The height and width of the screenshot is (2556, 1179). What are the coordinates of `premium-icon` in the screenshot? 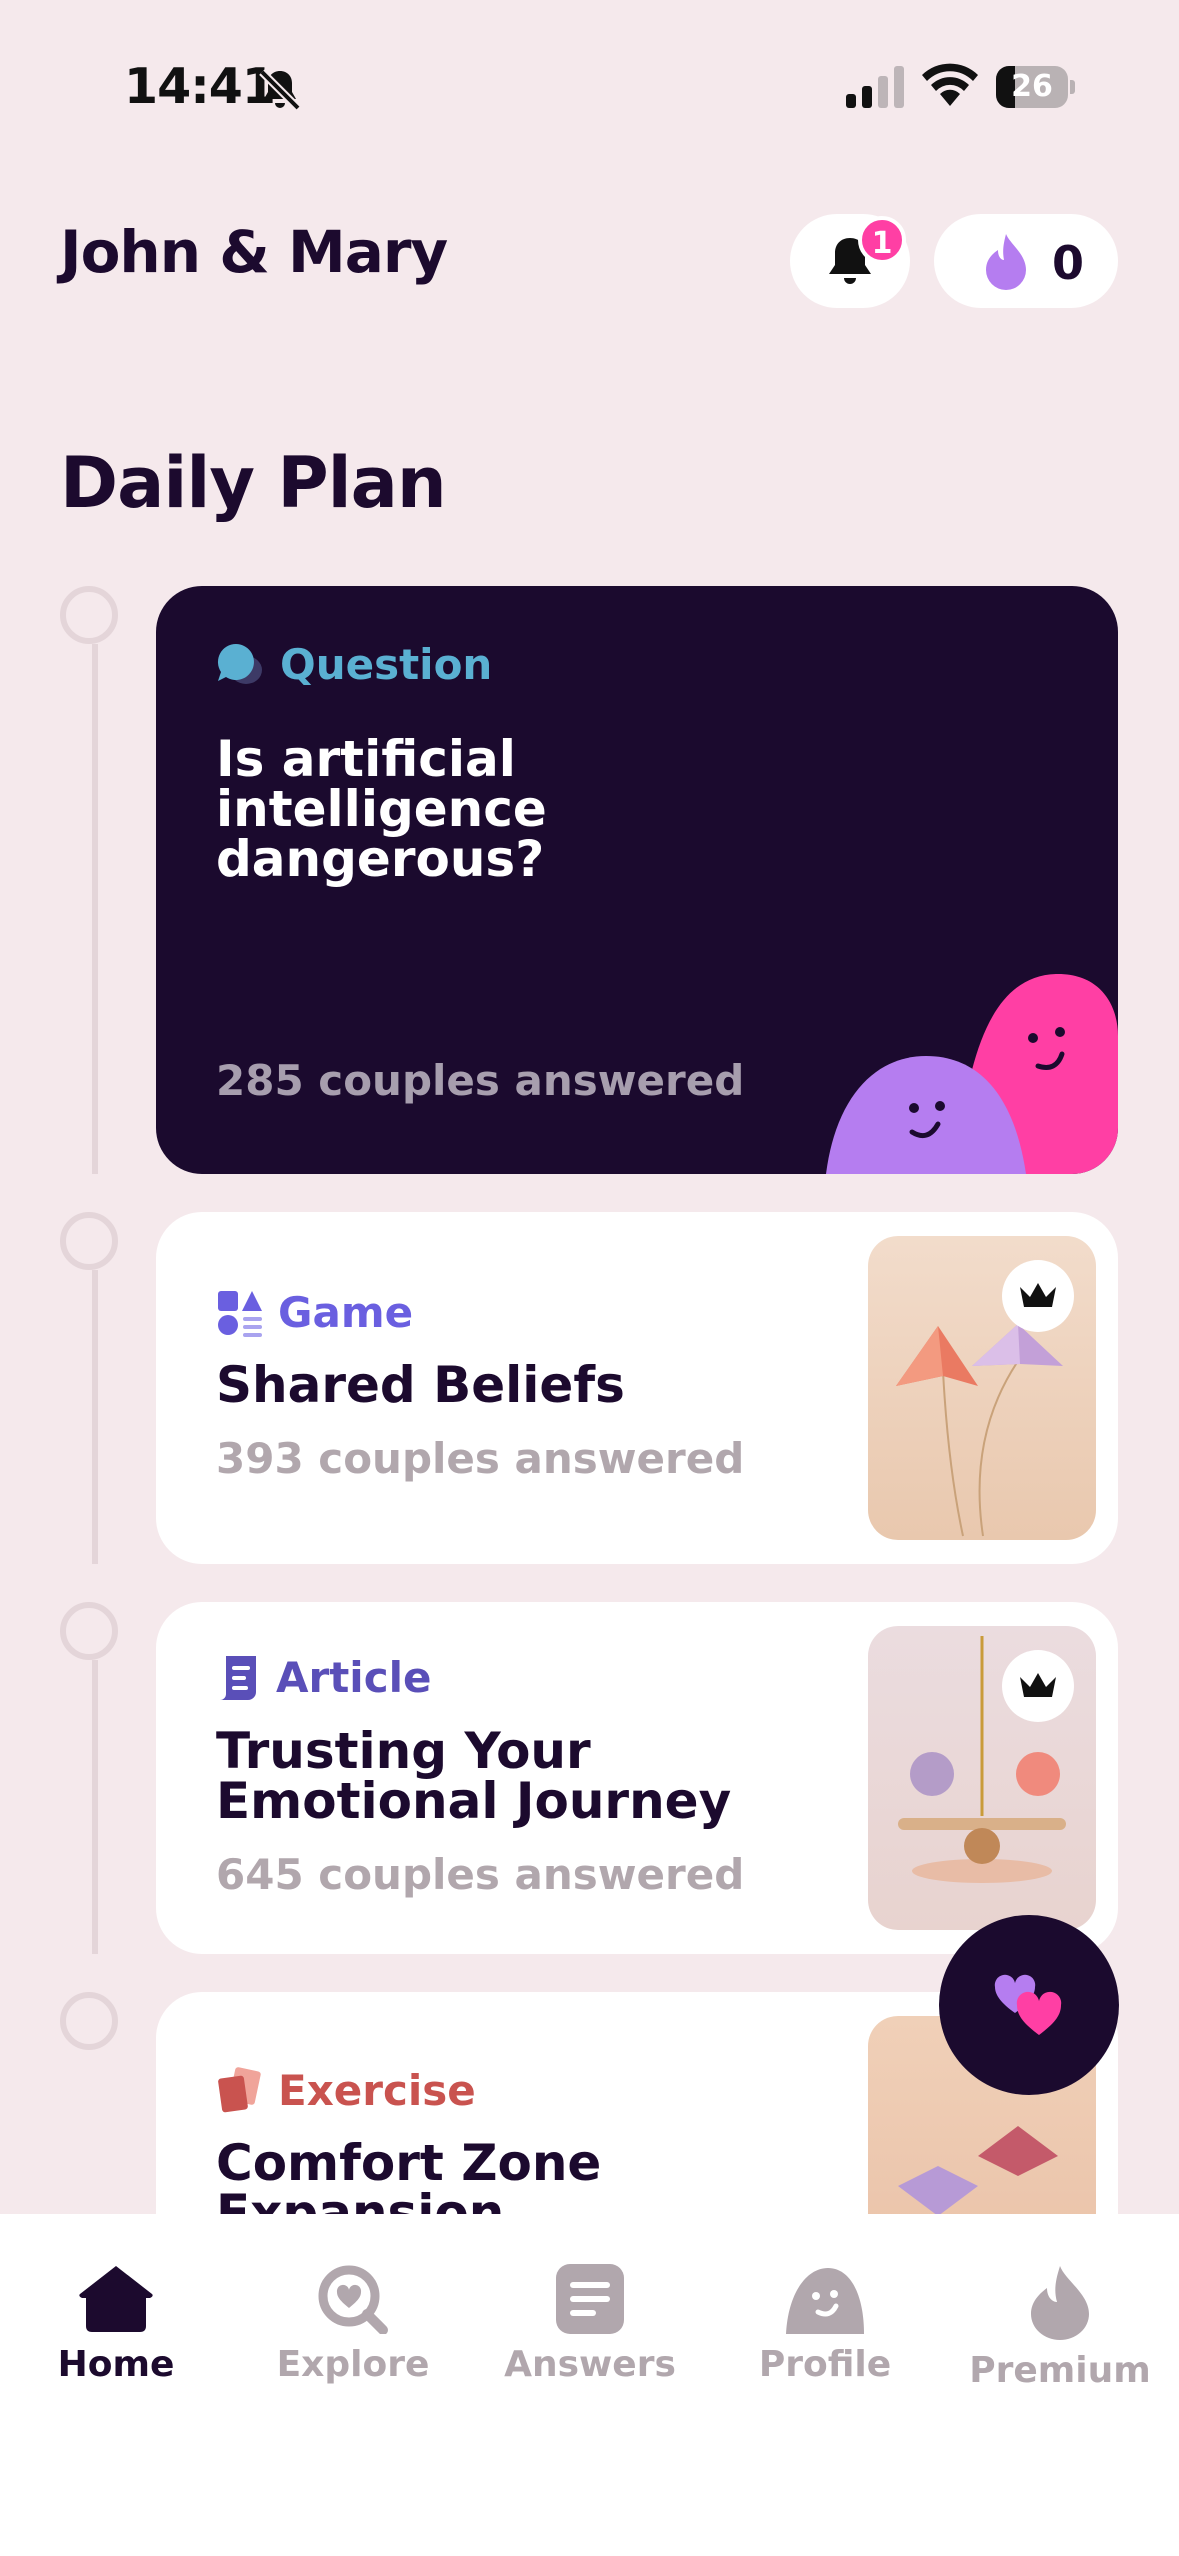 It's located at (1060, 2303).